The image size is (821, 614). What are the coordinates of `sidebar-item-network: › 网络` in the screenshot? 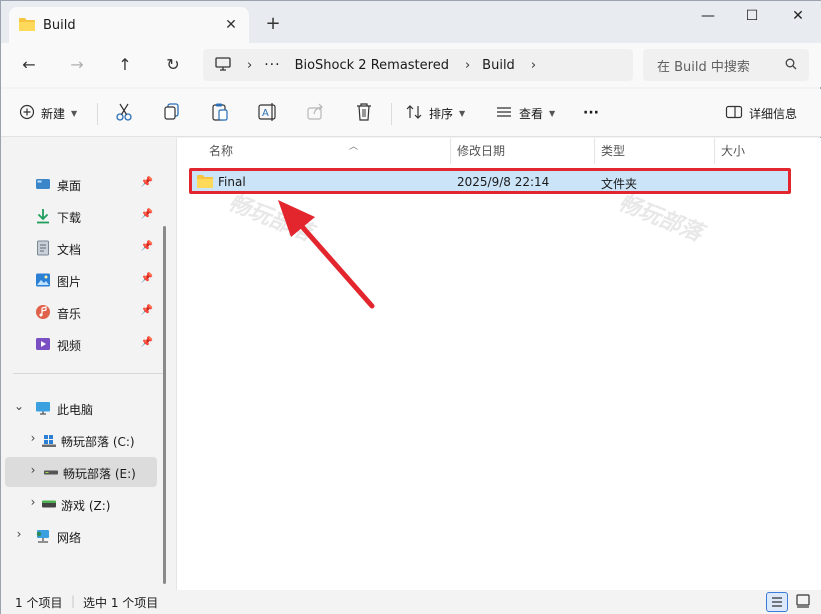 It's located at (81, 536).